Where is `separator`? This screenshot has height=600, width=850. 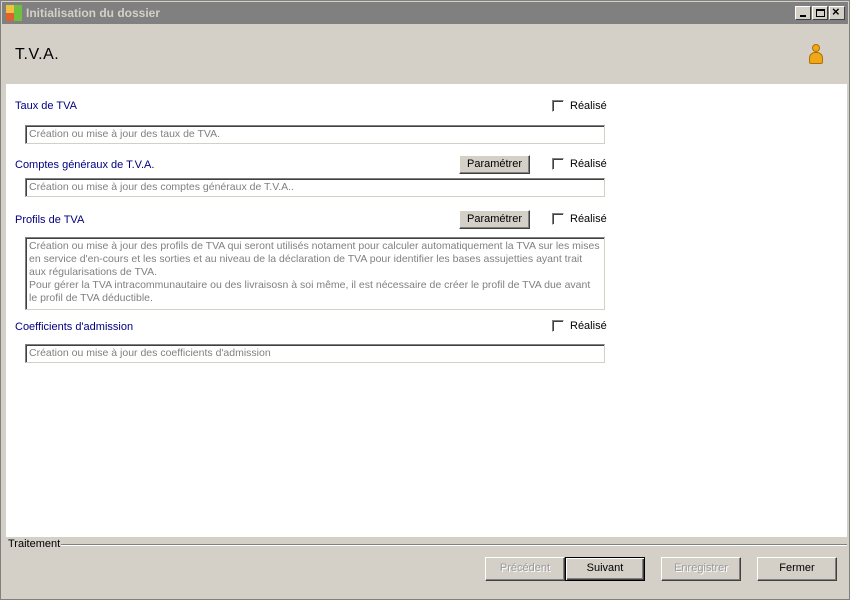 separator is located at coordinates (454, 545).